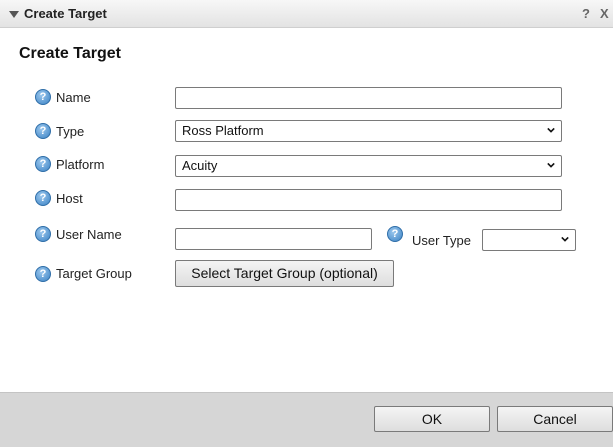 Image resolution: width=613 pixels, height=447 pixels. What do you see at coordinates (284, 273) in the screenshot?
I see `select-target-group-button: Select Target Group (optional)` at bounding box center [284, 273].